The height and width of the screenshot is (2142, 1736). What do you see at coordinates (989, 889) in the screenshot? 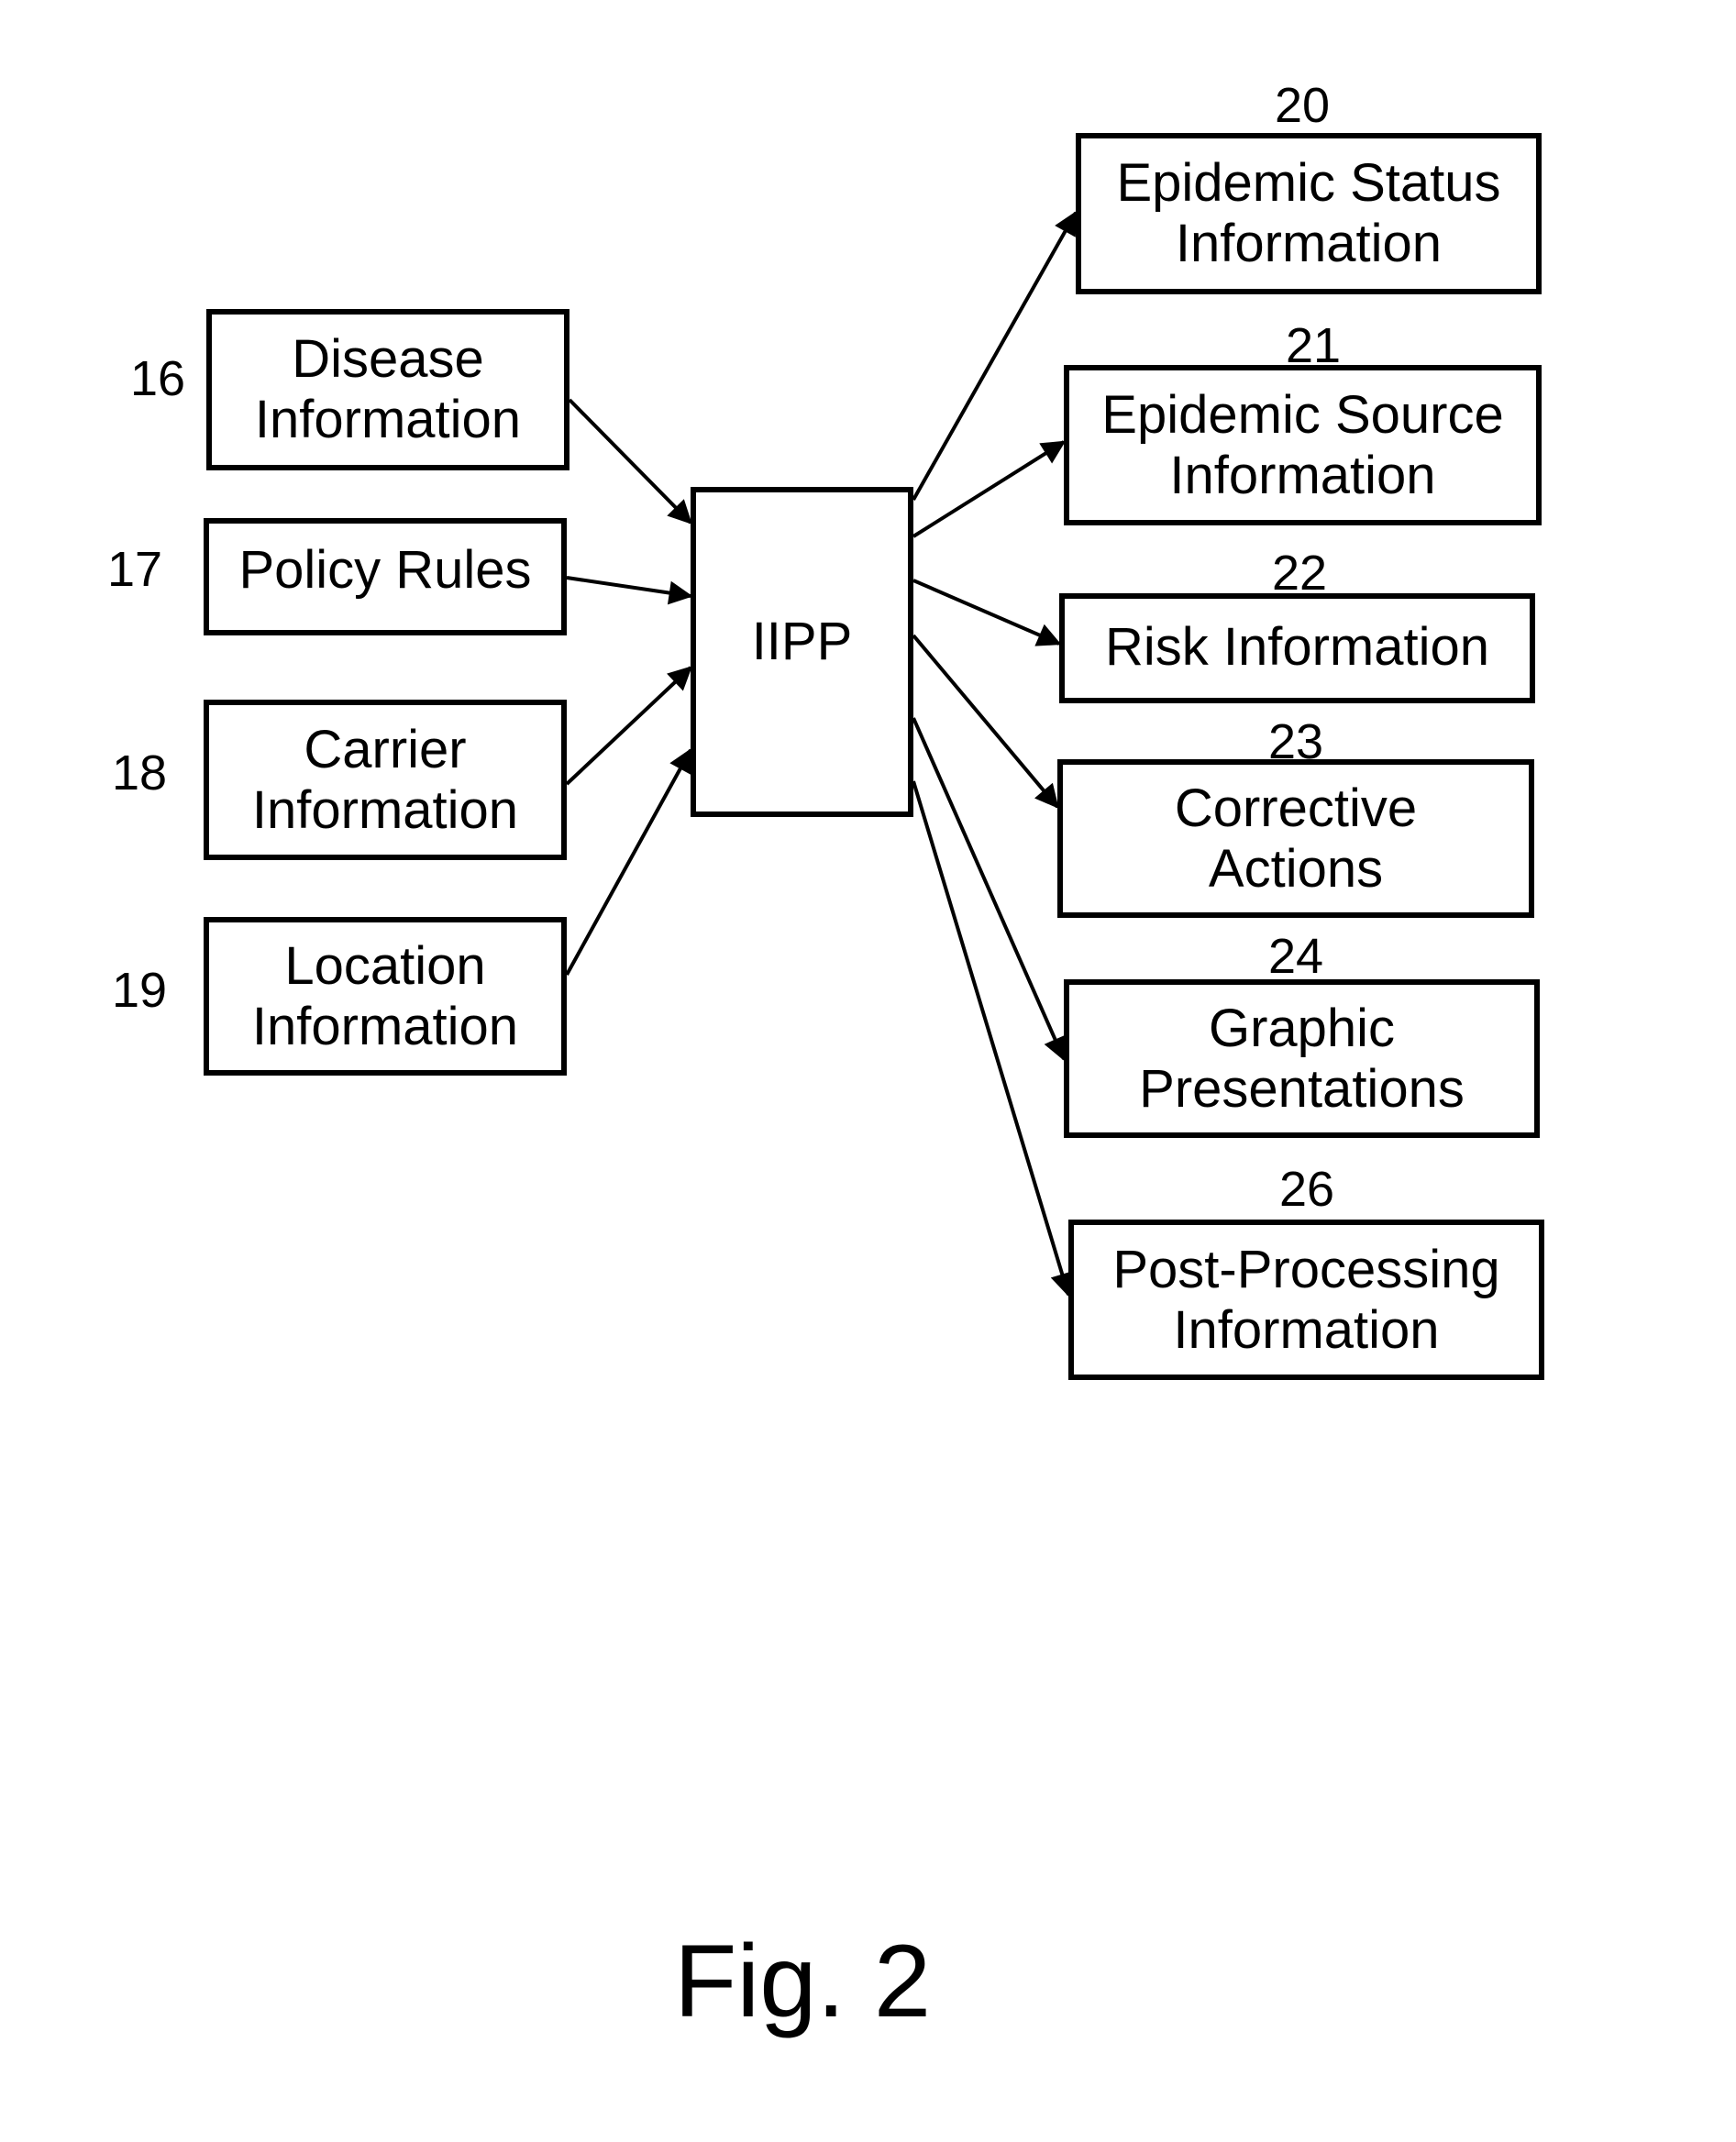
I see `arrow-iipp-to-graphic` at bounding box center [989, 889].